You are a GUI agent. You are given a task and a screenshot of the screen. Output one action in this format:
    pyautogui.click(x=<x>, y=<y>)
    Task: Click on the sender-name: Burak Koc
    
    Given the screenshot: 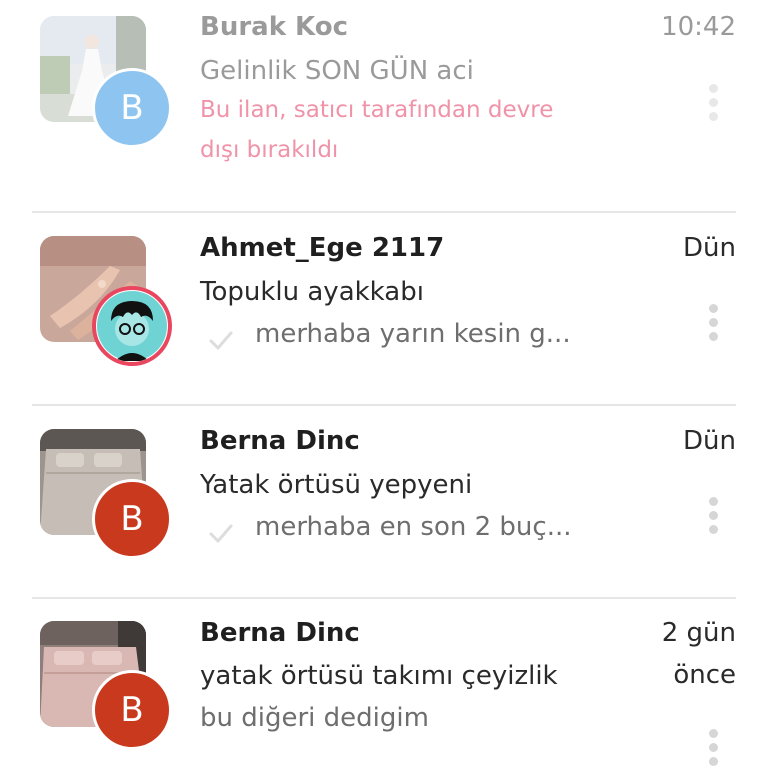 What is the action you would take?
    pyautogui.click(x=274, y=27)
    